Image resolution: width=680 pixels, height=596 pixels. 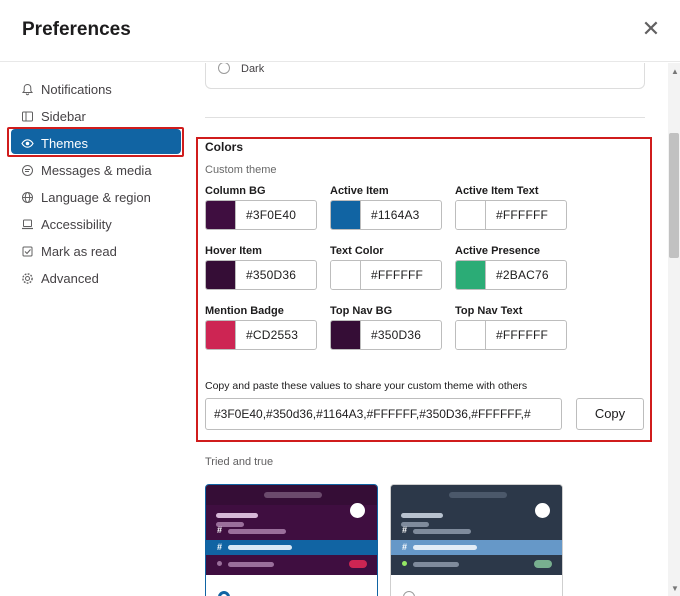 What do you see at coordinates (497, 251) in the screenshot?
I see `field-label: Active Presence` at bounding box center [497, 251].